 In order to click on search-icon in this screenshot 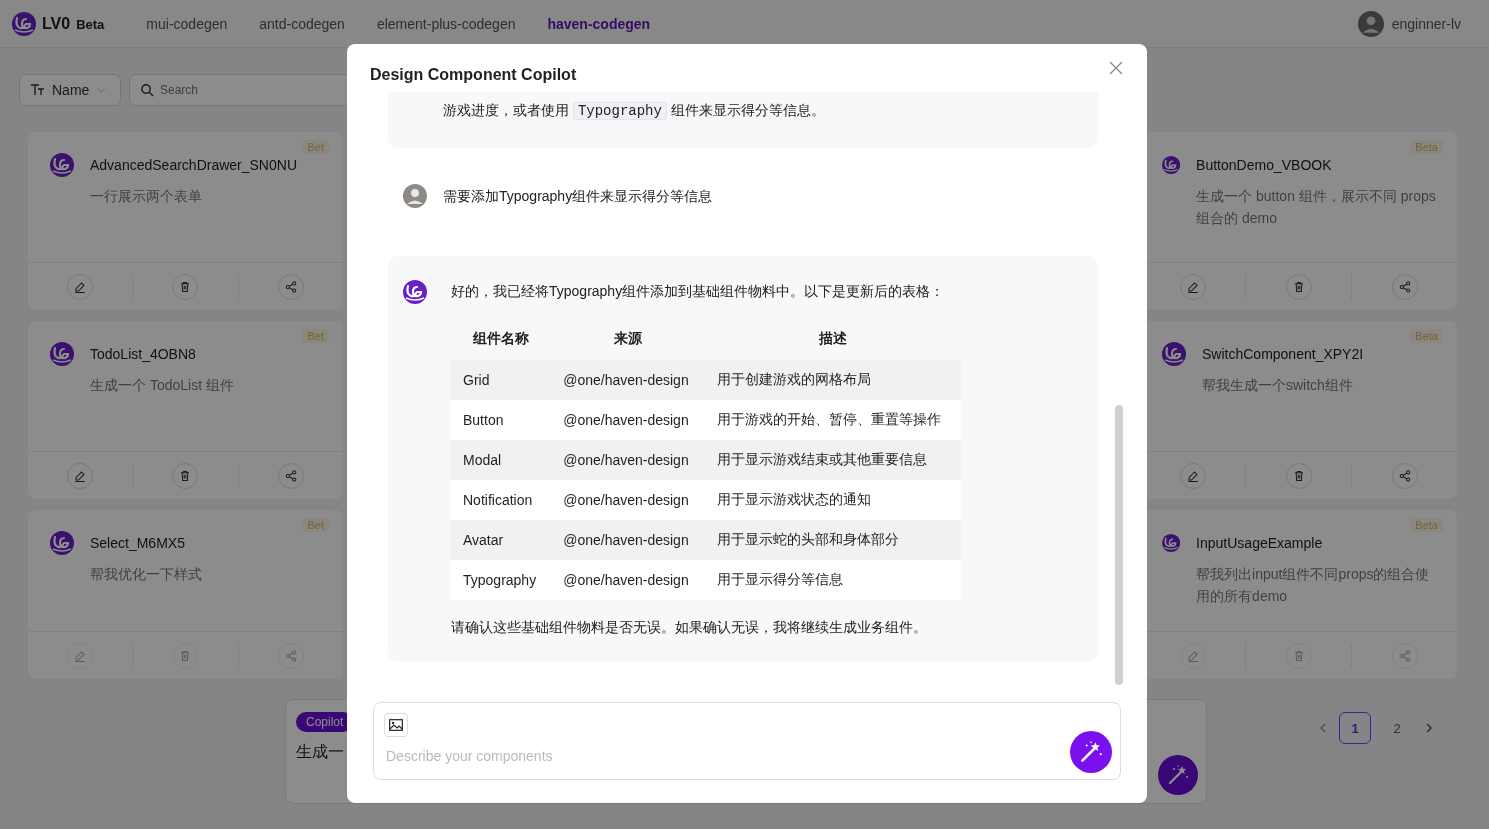, I will do `click(147, 90)`.